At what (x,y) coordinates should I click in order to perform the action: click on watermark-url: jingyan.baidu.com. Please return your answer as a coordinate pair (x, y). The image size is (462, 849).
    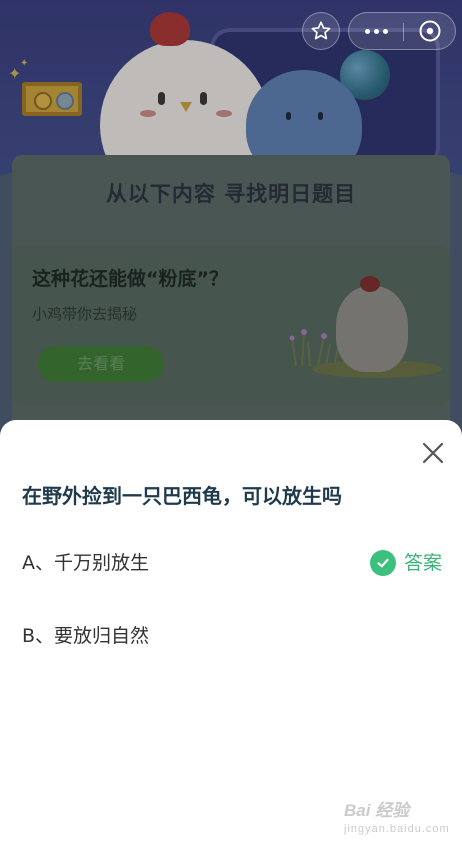
    Looking at the image, I should click on (397, 829).